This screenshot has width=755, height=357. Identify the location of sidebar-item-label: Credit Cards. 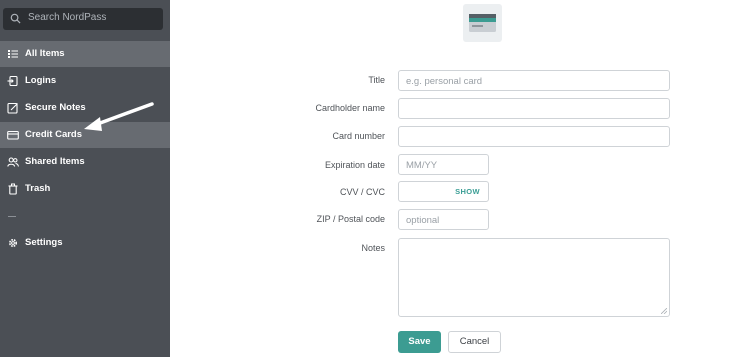
(54, 134).